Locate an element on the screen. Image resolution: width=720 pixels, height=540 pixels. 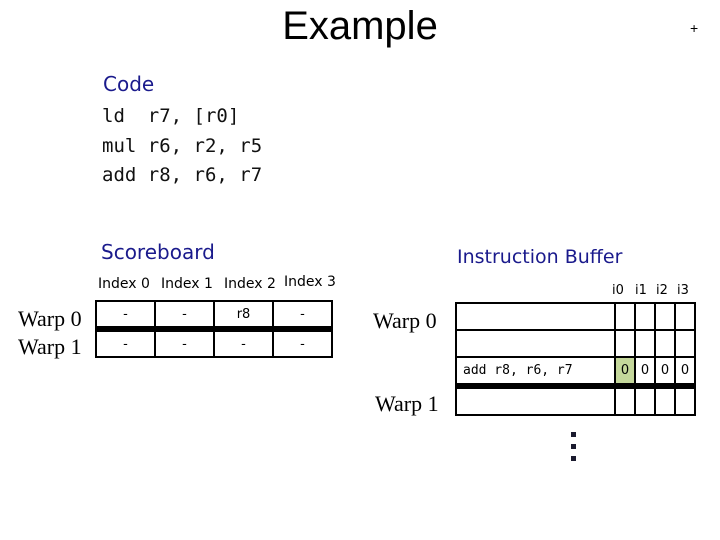
ib-row: add r8, r6, r7 0 0 0 0 is located at coordinates (575, 372).